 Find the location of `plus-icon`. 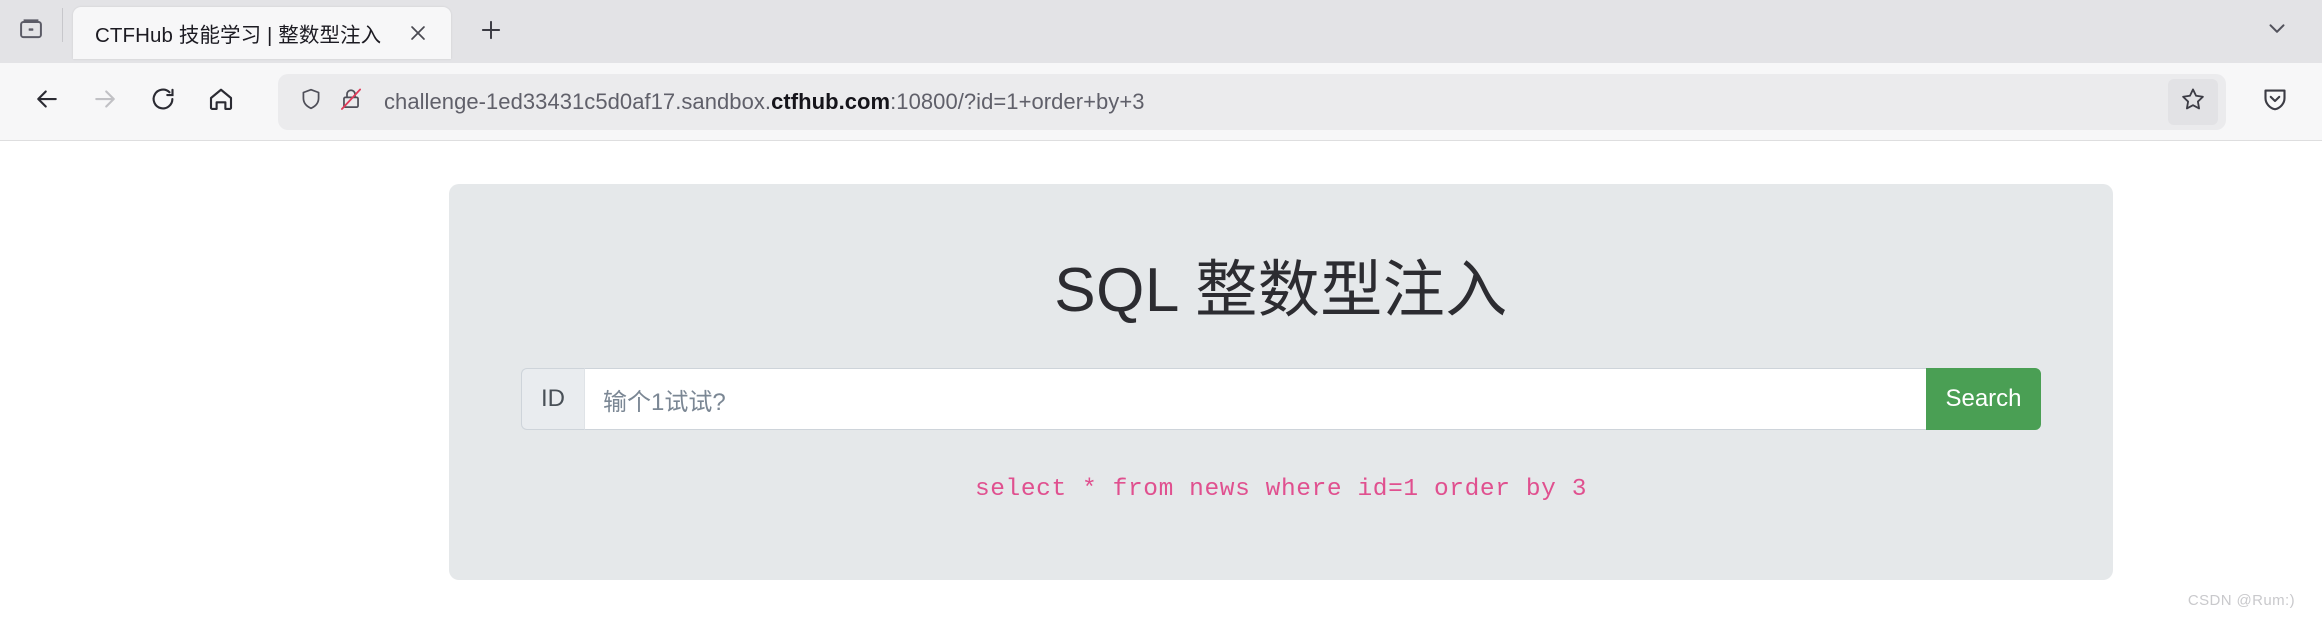

plus-icon is located at coordinates (491, 32).